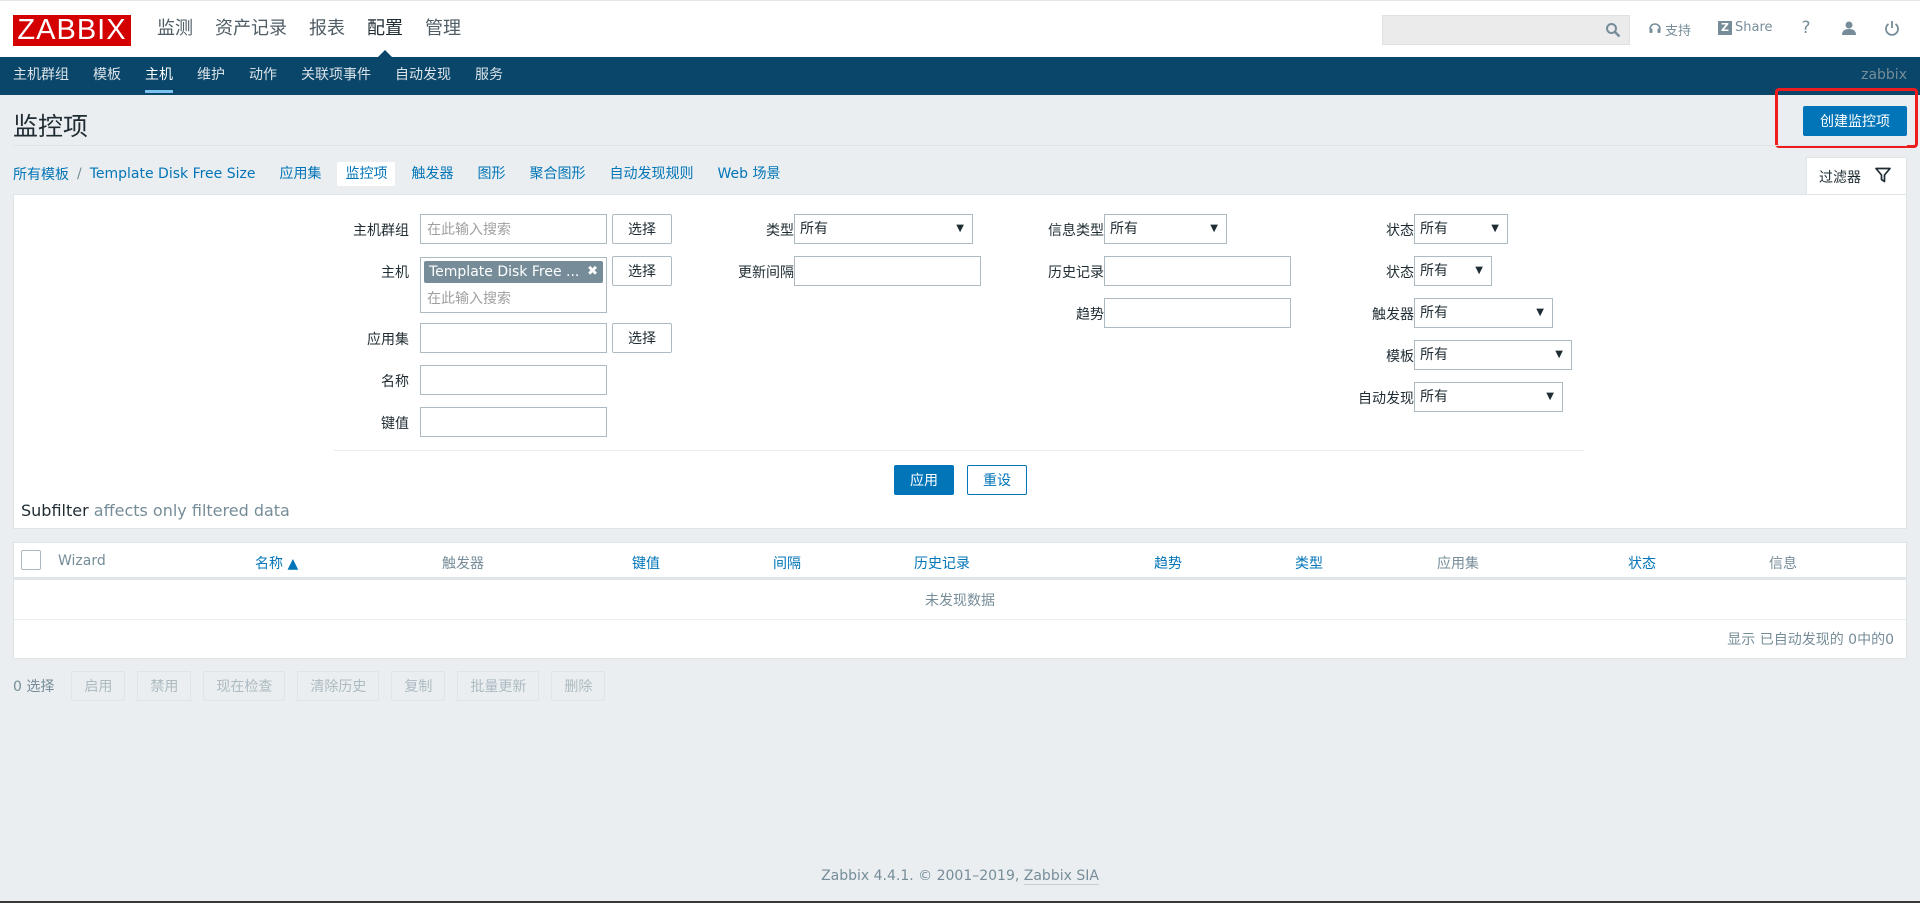 The width and height of the screenshot is (1920, 903). What do you see at coordinates (887, 271) in the screenshot?
I see `update-interval-input` at bounding box center [887, 271].